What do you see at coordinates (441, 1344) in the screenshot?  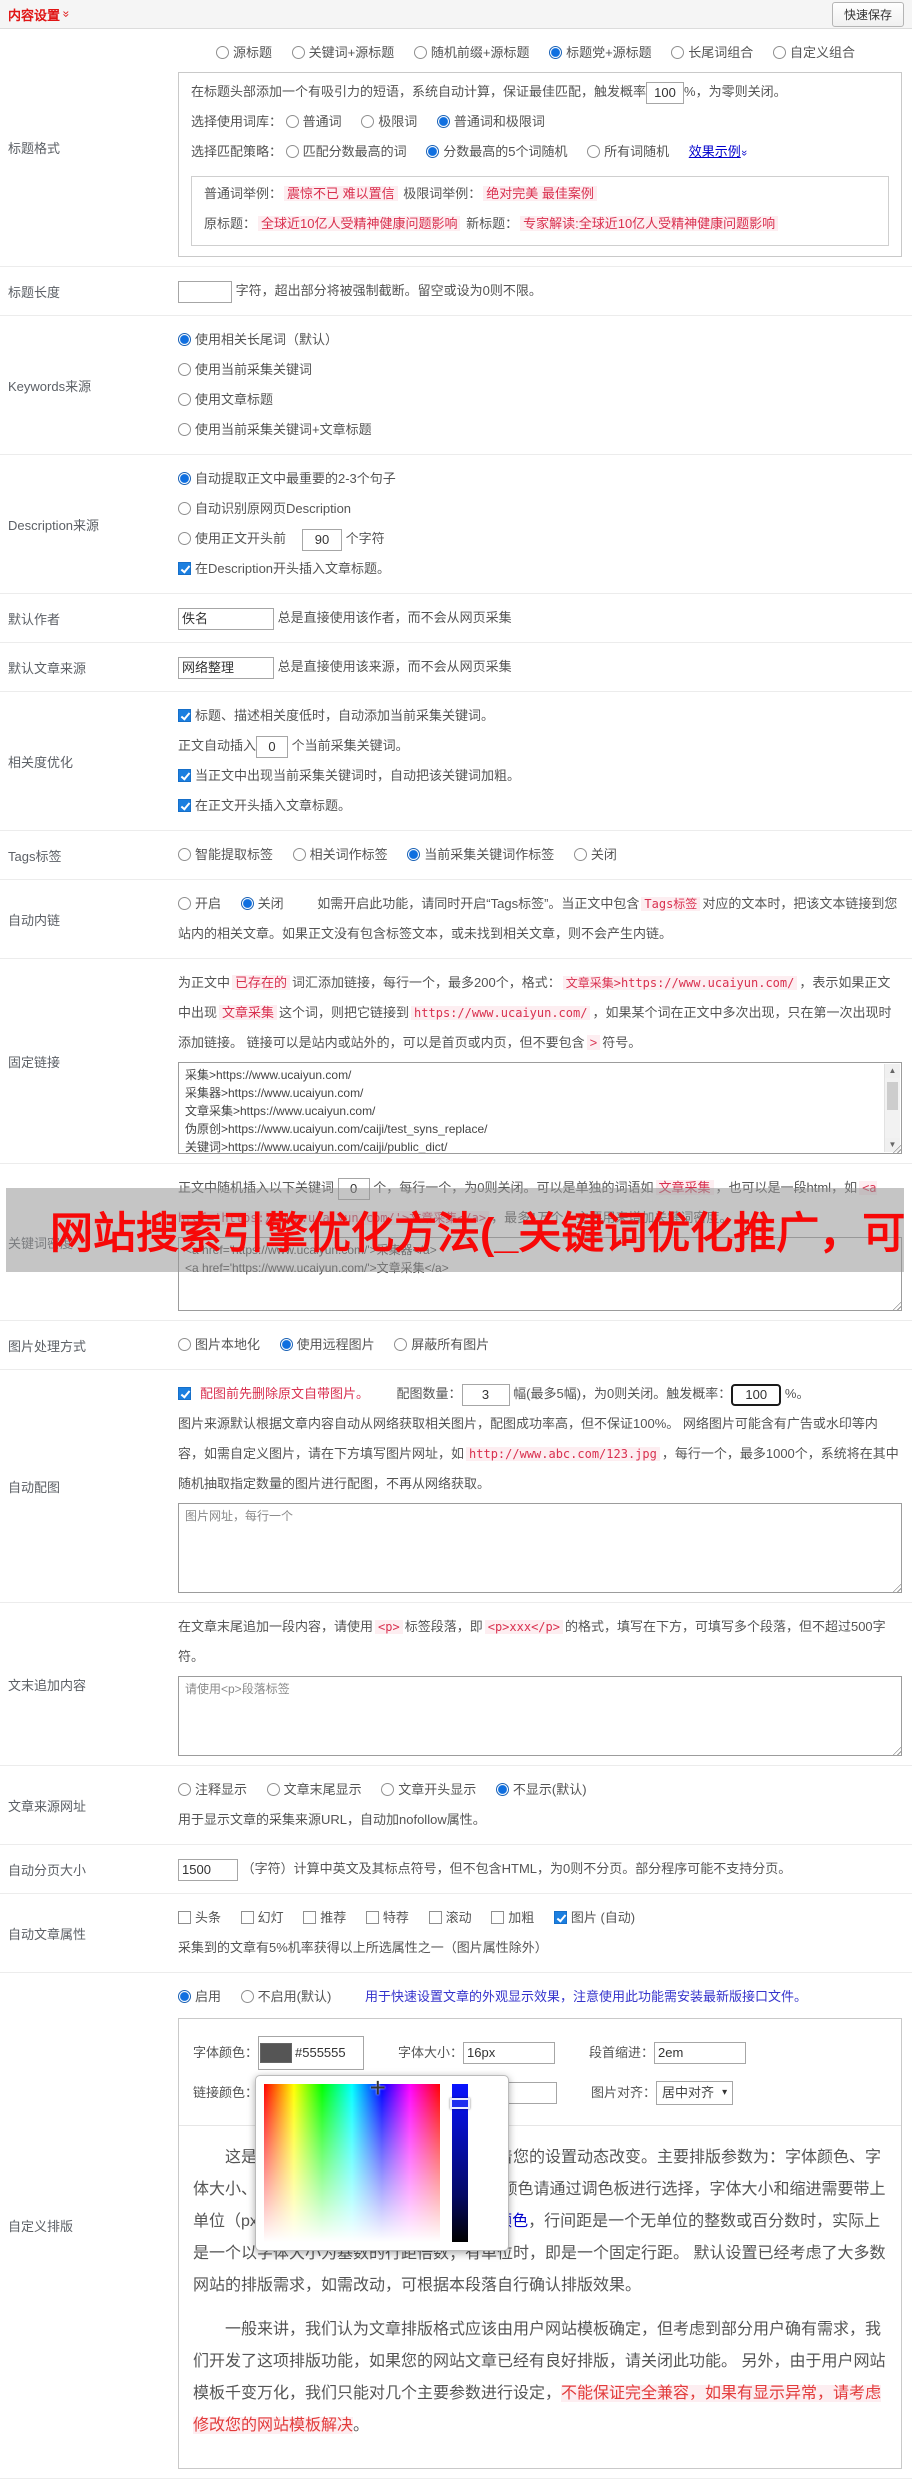 I see `radio-block-images: 屏蔽所有图片` at bounding box center [441, 1344].